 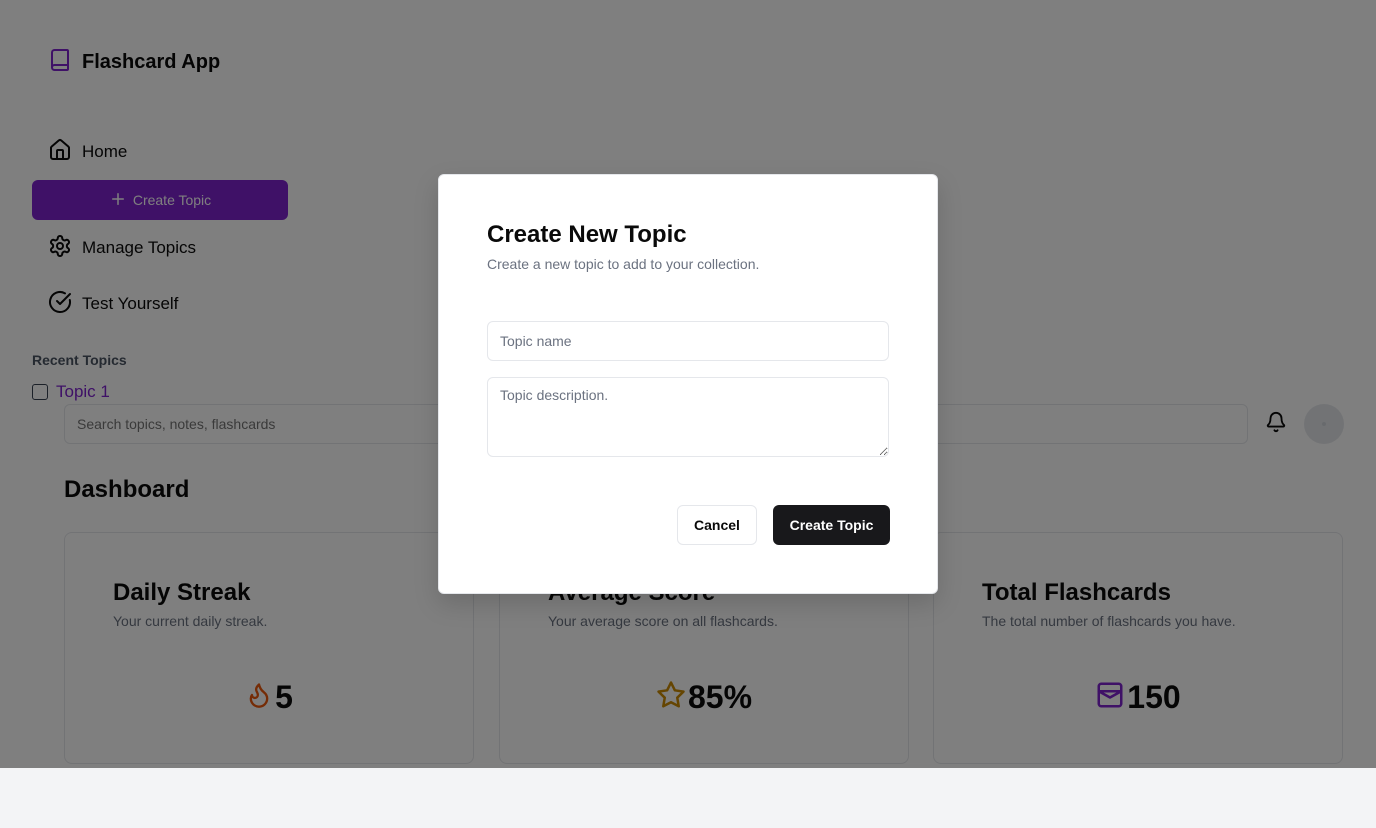 I want to click on dialog-title: Create New Topic, so click(x=587, y=234).